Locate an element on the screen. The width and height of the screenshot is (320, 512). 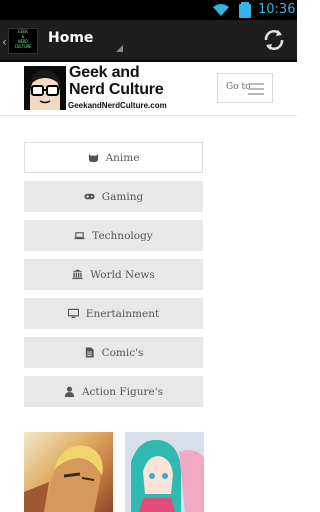
menu-item-technology: Technology is located at coordinates (113, 235).